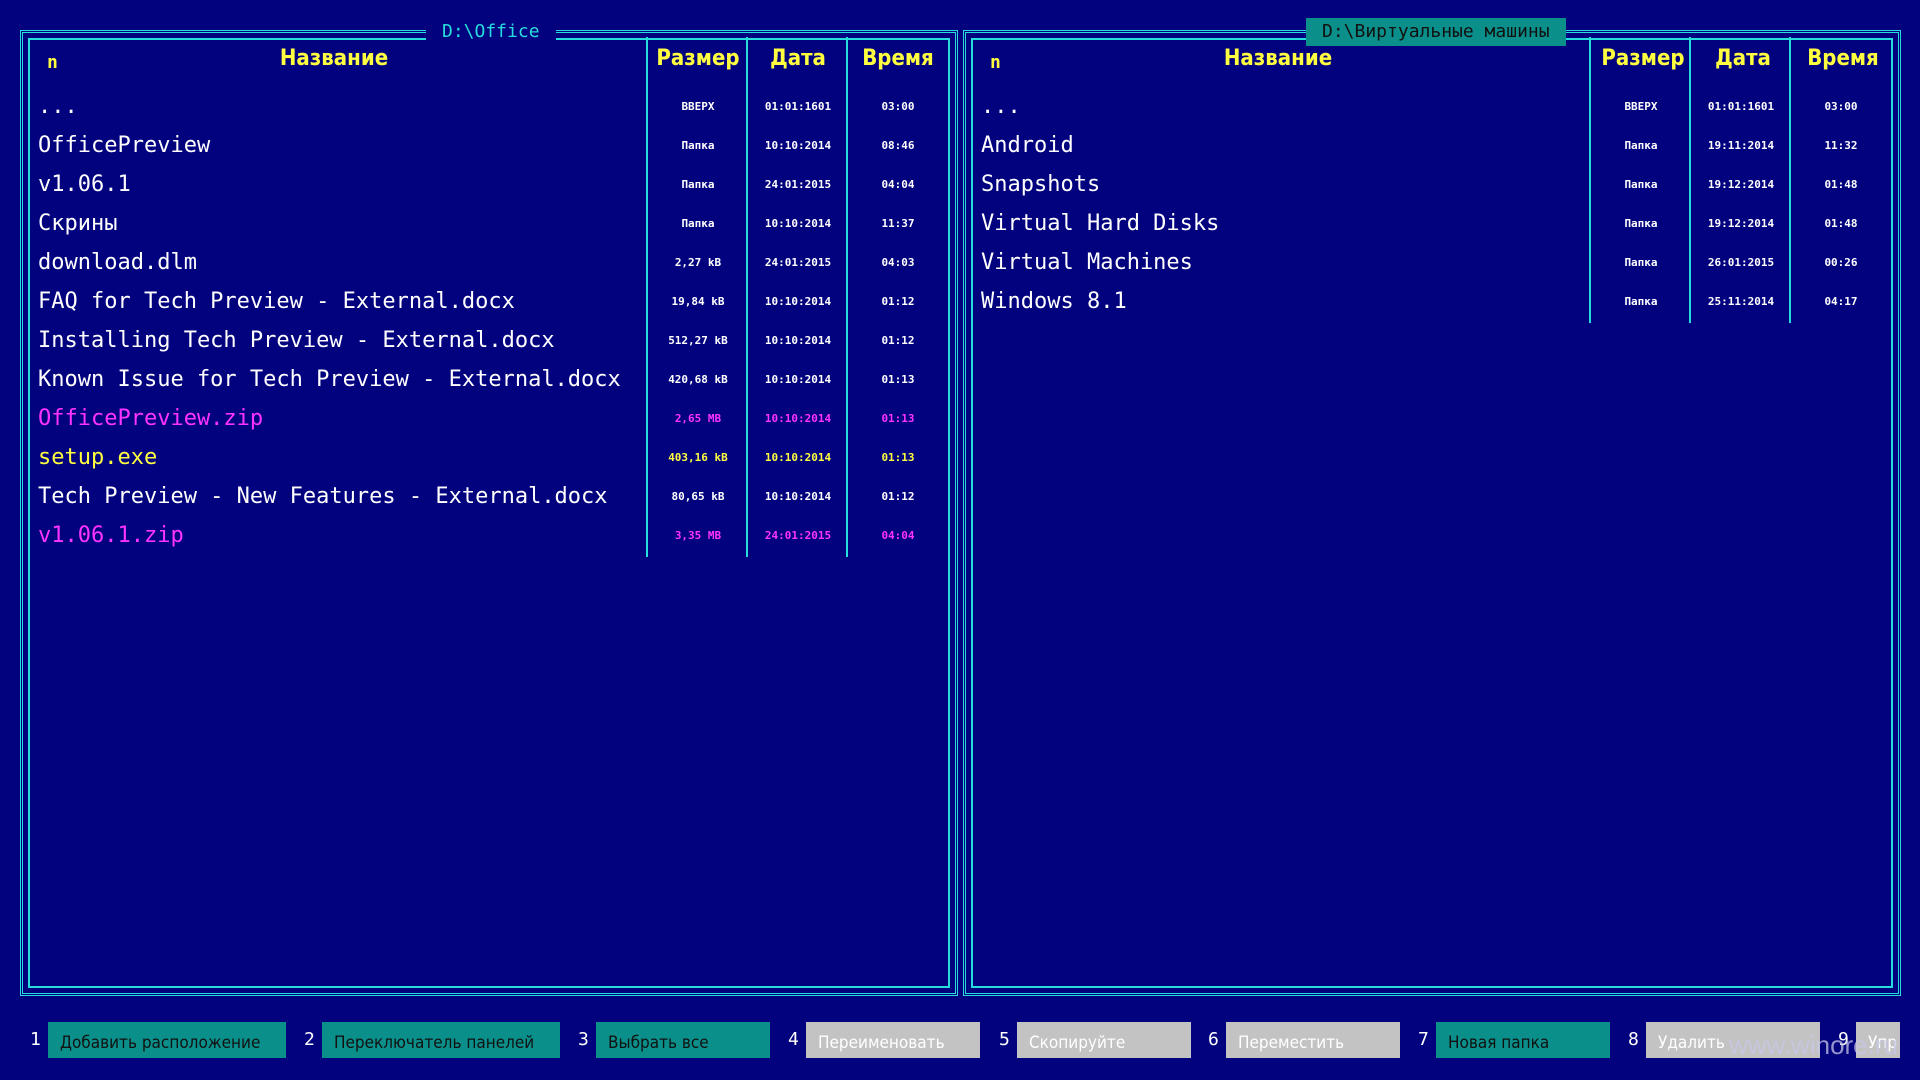 This screenshot has width=1920, height=1080. I want to click on file-row: Android Папка 19:11:2014 11:32, so click(960, 145).